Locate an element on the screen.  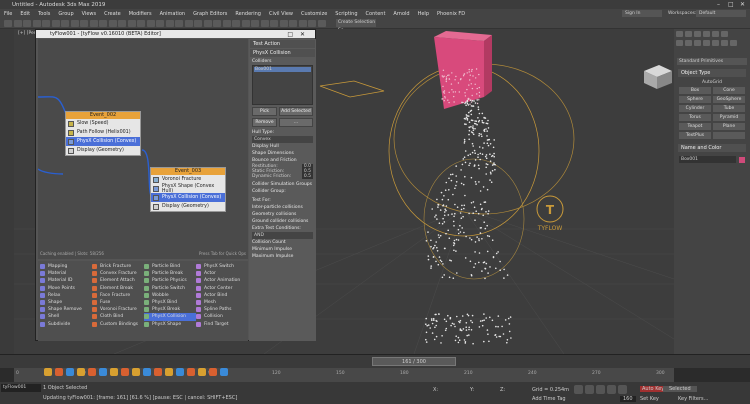
maximize-icon: □ is located at coordinates (731, 4).